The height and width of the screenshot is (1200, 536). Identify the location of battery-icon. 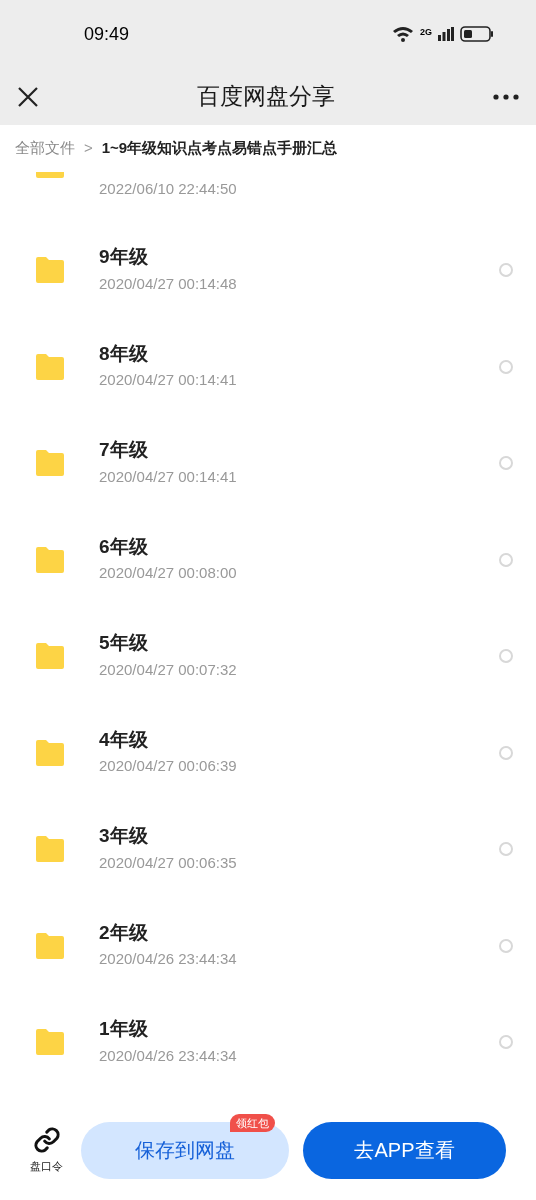
(477, 34).